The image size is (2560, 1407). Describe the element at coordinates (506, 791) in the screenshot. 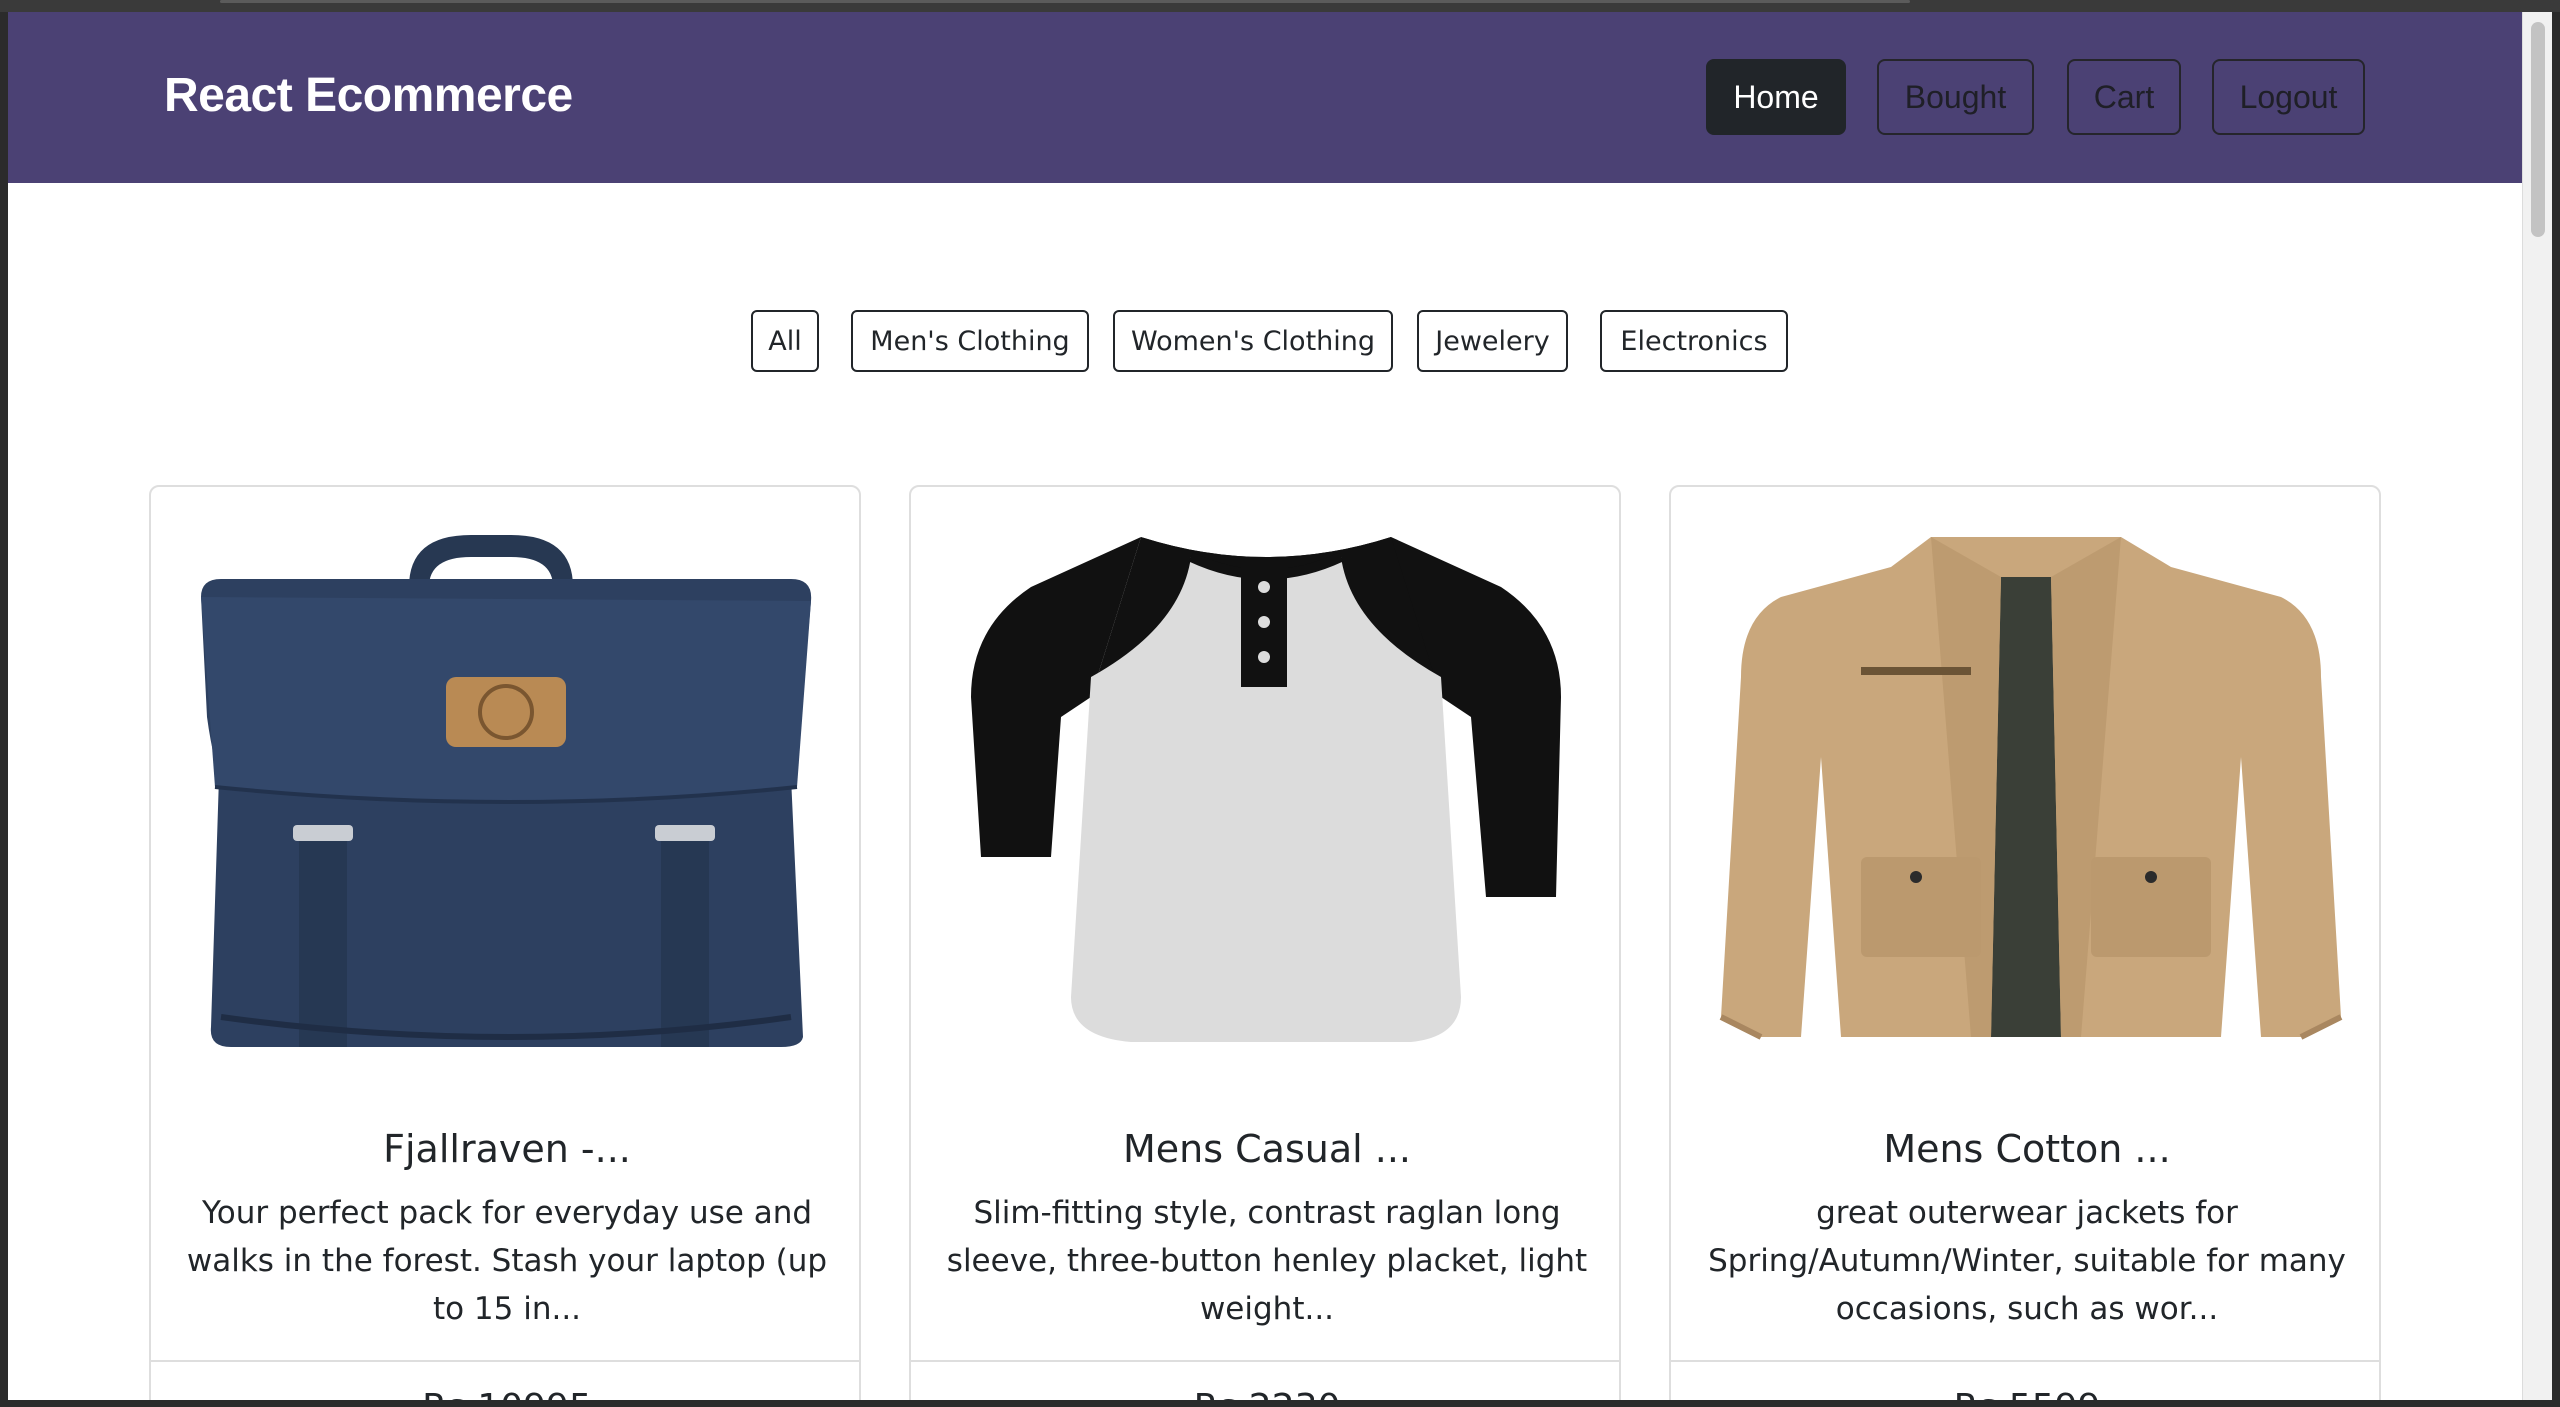

I see `backpack-image` at that location.